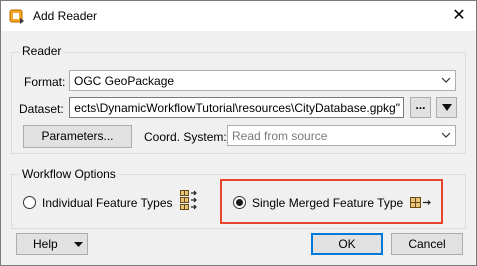 This screenshot has height=266, width=477. I want to click on dataset-options-button, so click(446, 107).